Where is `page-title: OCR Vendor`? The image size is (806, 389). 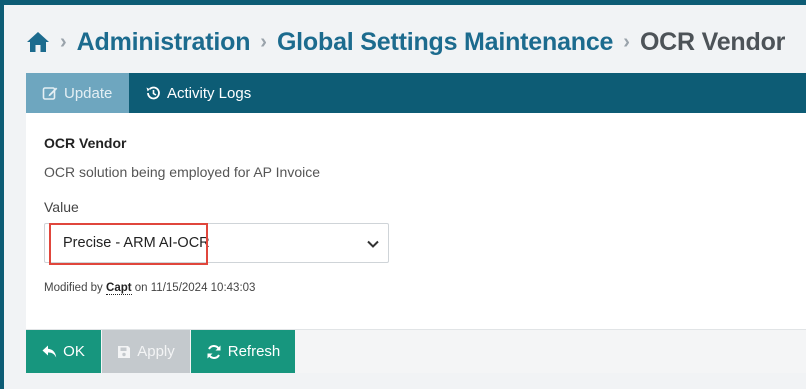 page-title: OCR Vendor is located at coordinates (712, 41).